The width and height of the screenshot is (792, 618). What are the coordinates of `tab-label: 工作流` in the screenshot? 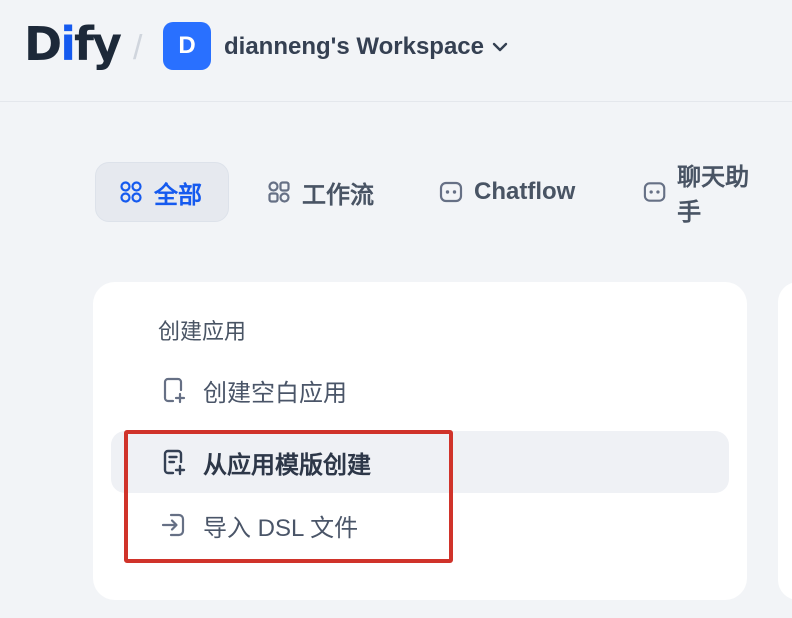 It's located at (338, 195).